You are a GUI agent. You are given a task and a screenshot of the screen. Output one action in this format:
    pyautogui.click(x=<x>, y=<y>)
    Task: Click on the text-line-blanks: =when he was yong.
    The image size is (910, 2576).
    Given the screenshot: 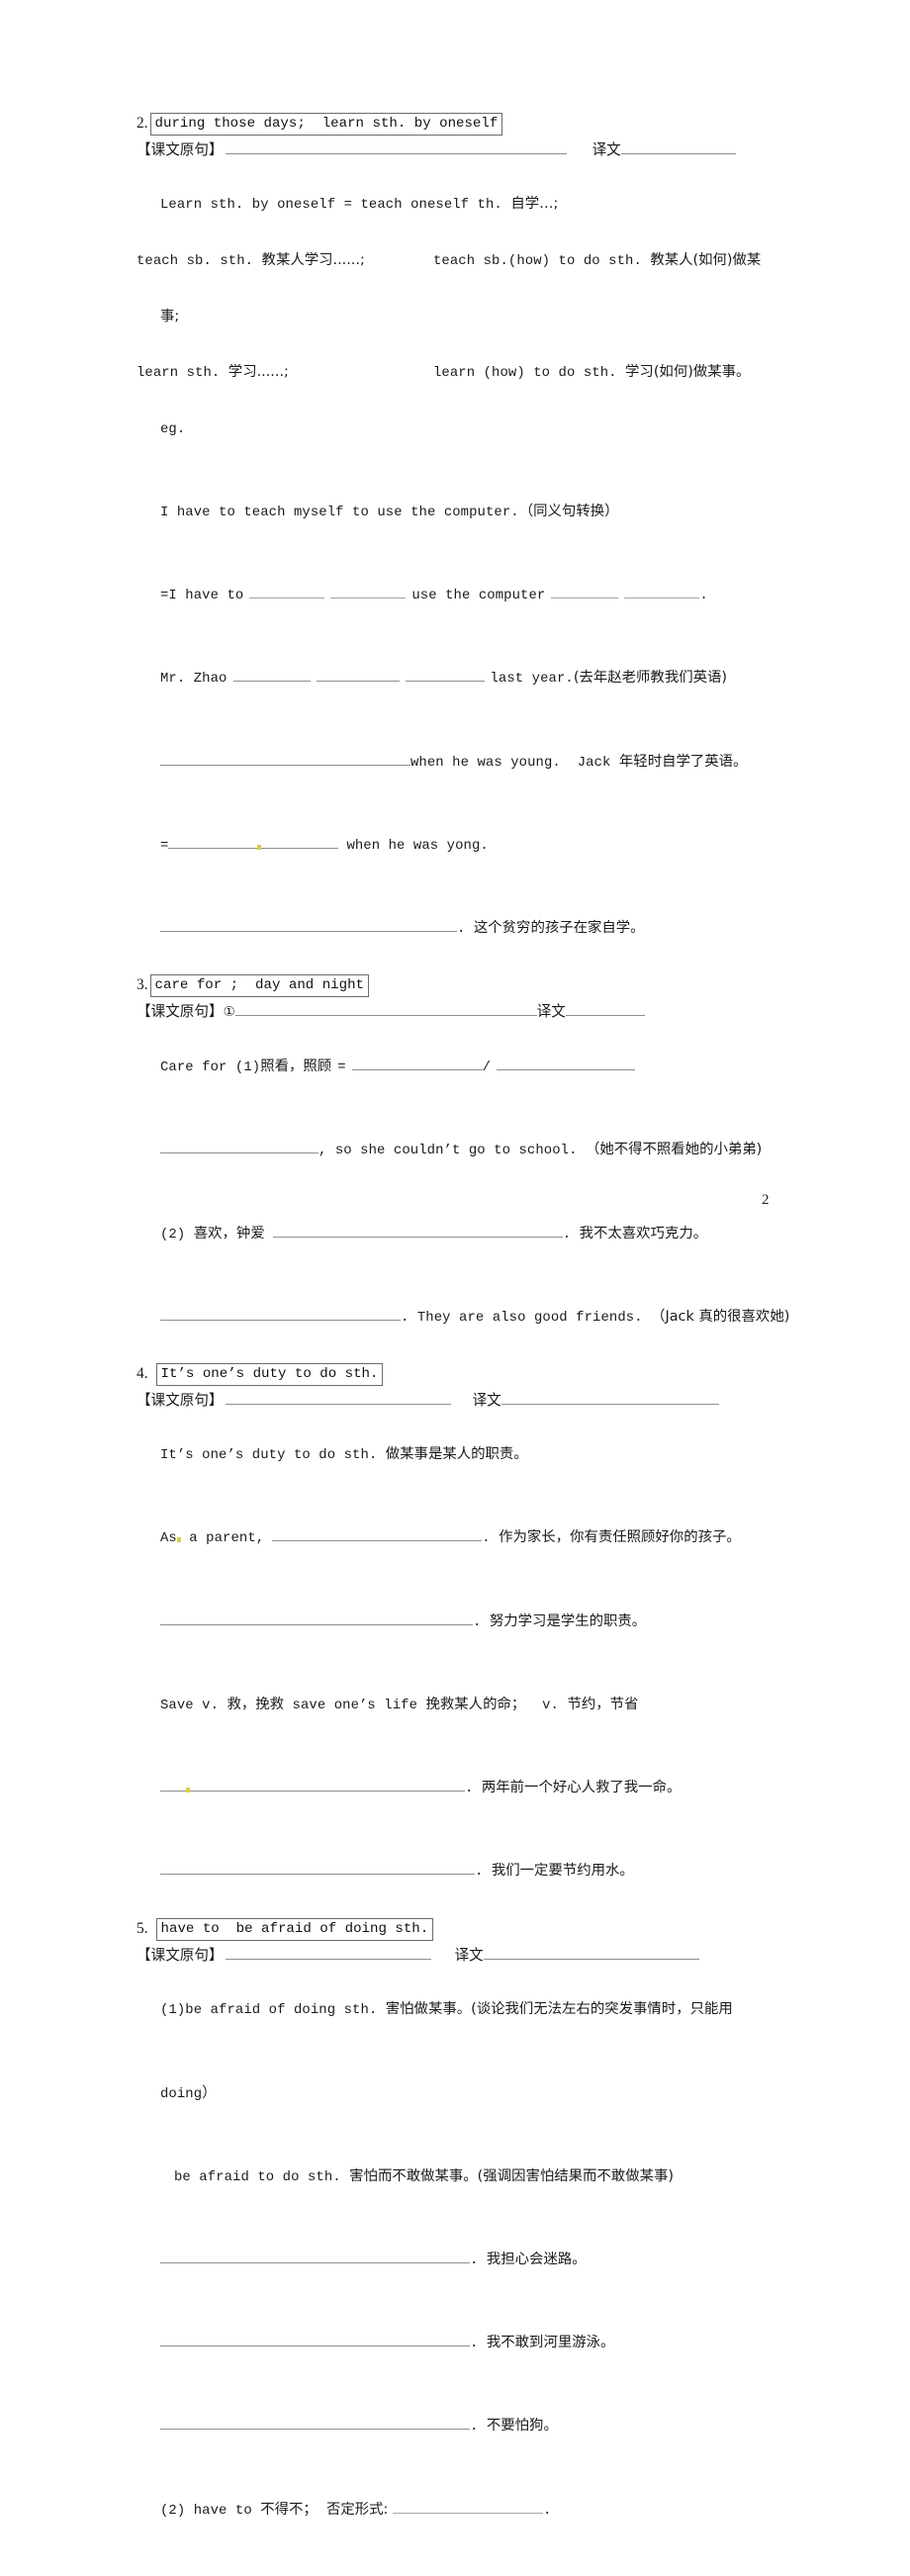 What is the action you would take?
    pyautogui.click(x=468, y=844)
    